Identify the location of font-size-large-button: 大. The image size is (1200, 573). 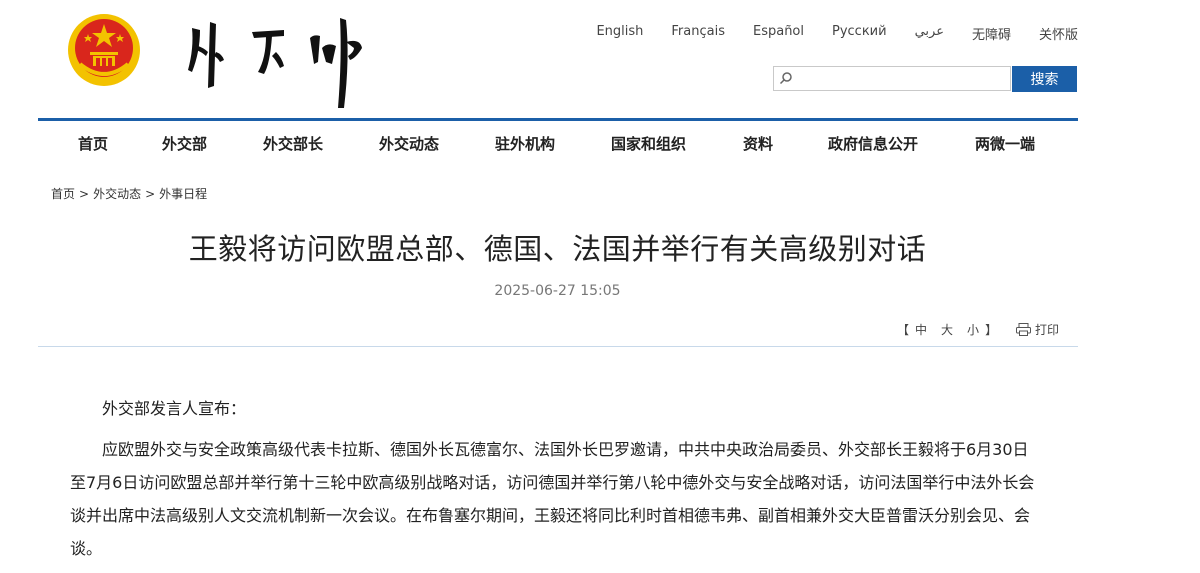
(947, 329).